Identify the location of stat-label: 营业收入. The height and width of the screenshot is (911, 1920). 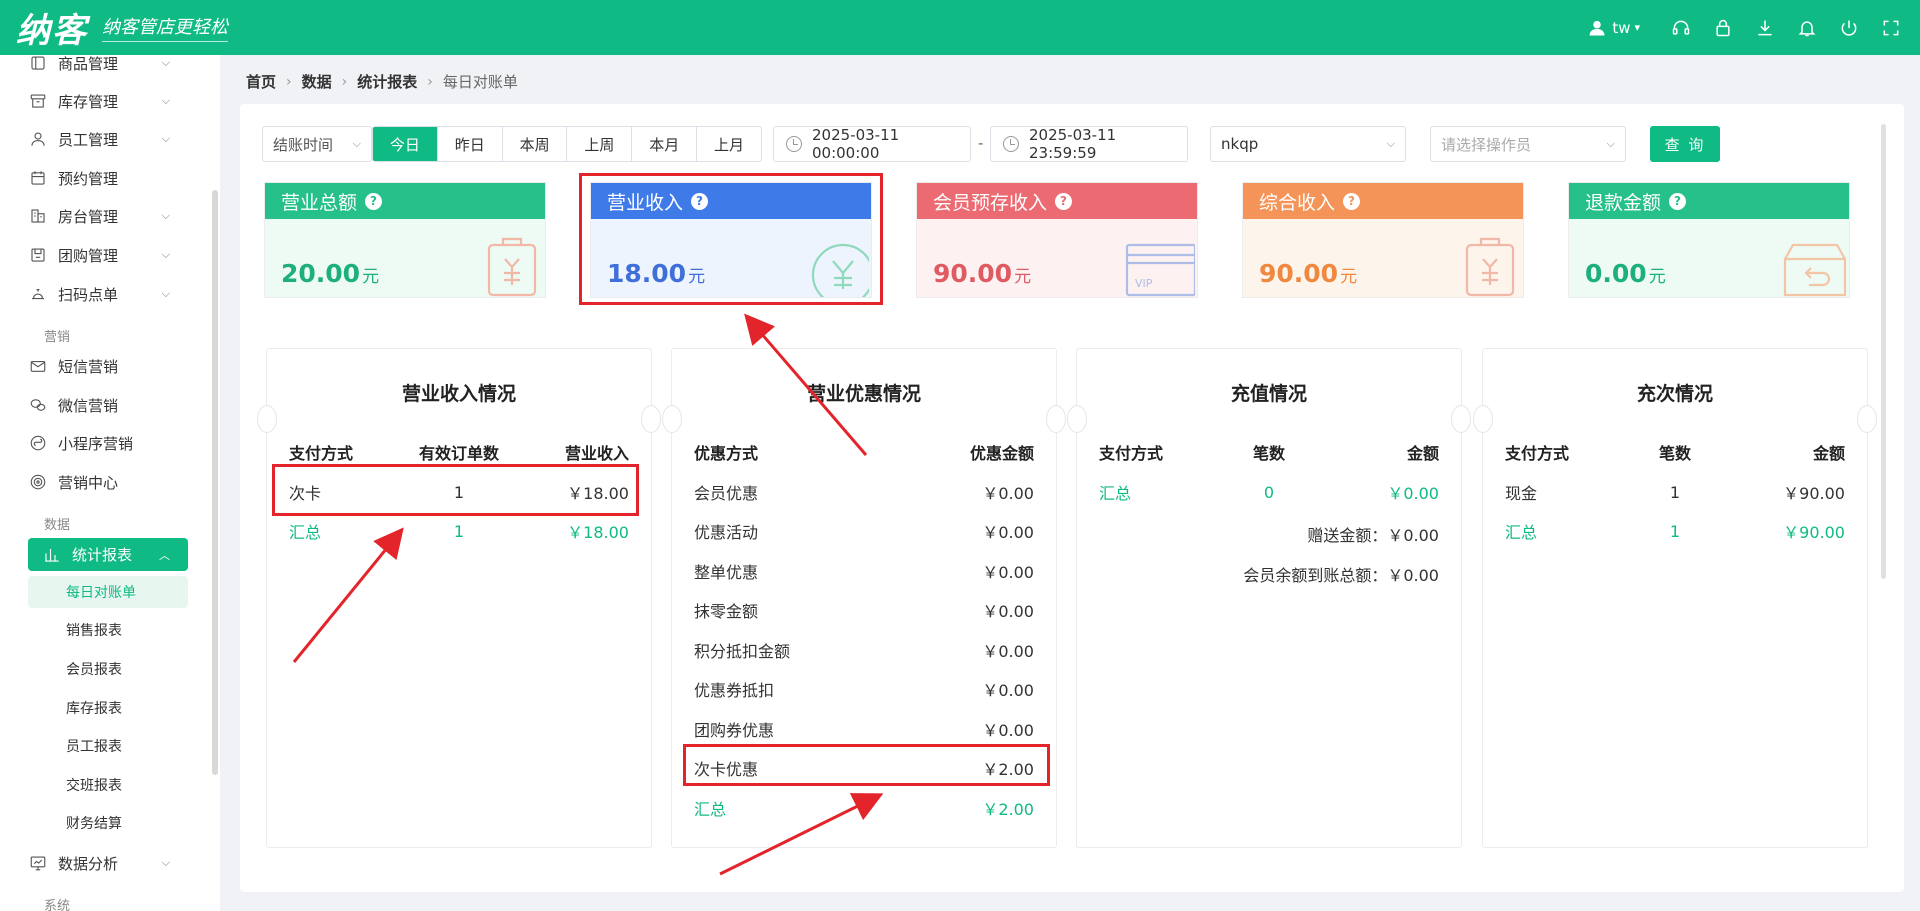
(645, 202).